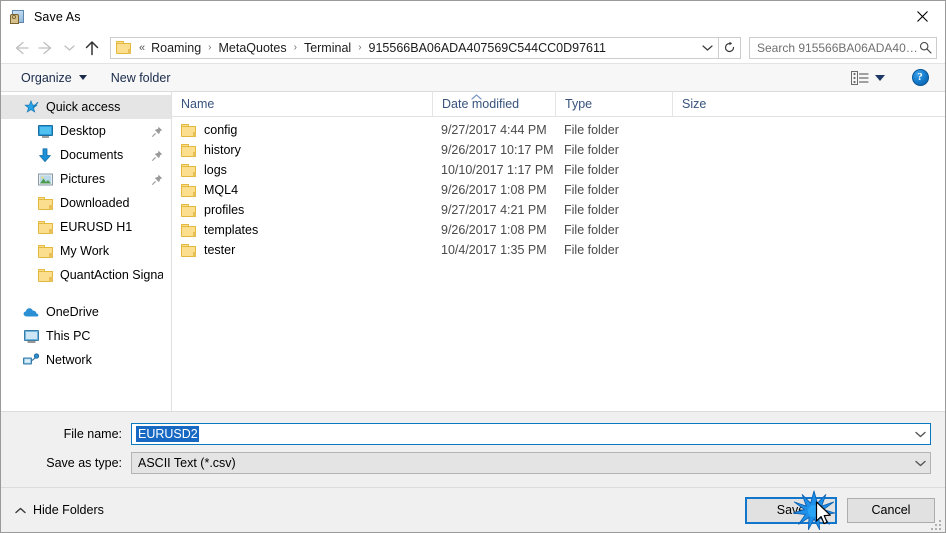 This screenshot has height=533, width=946. Describe the element at coordinates (497, 150) in the screenshot. I see `file-date: 9/26/2017 10:17 PM` at that location.